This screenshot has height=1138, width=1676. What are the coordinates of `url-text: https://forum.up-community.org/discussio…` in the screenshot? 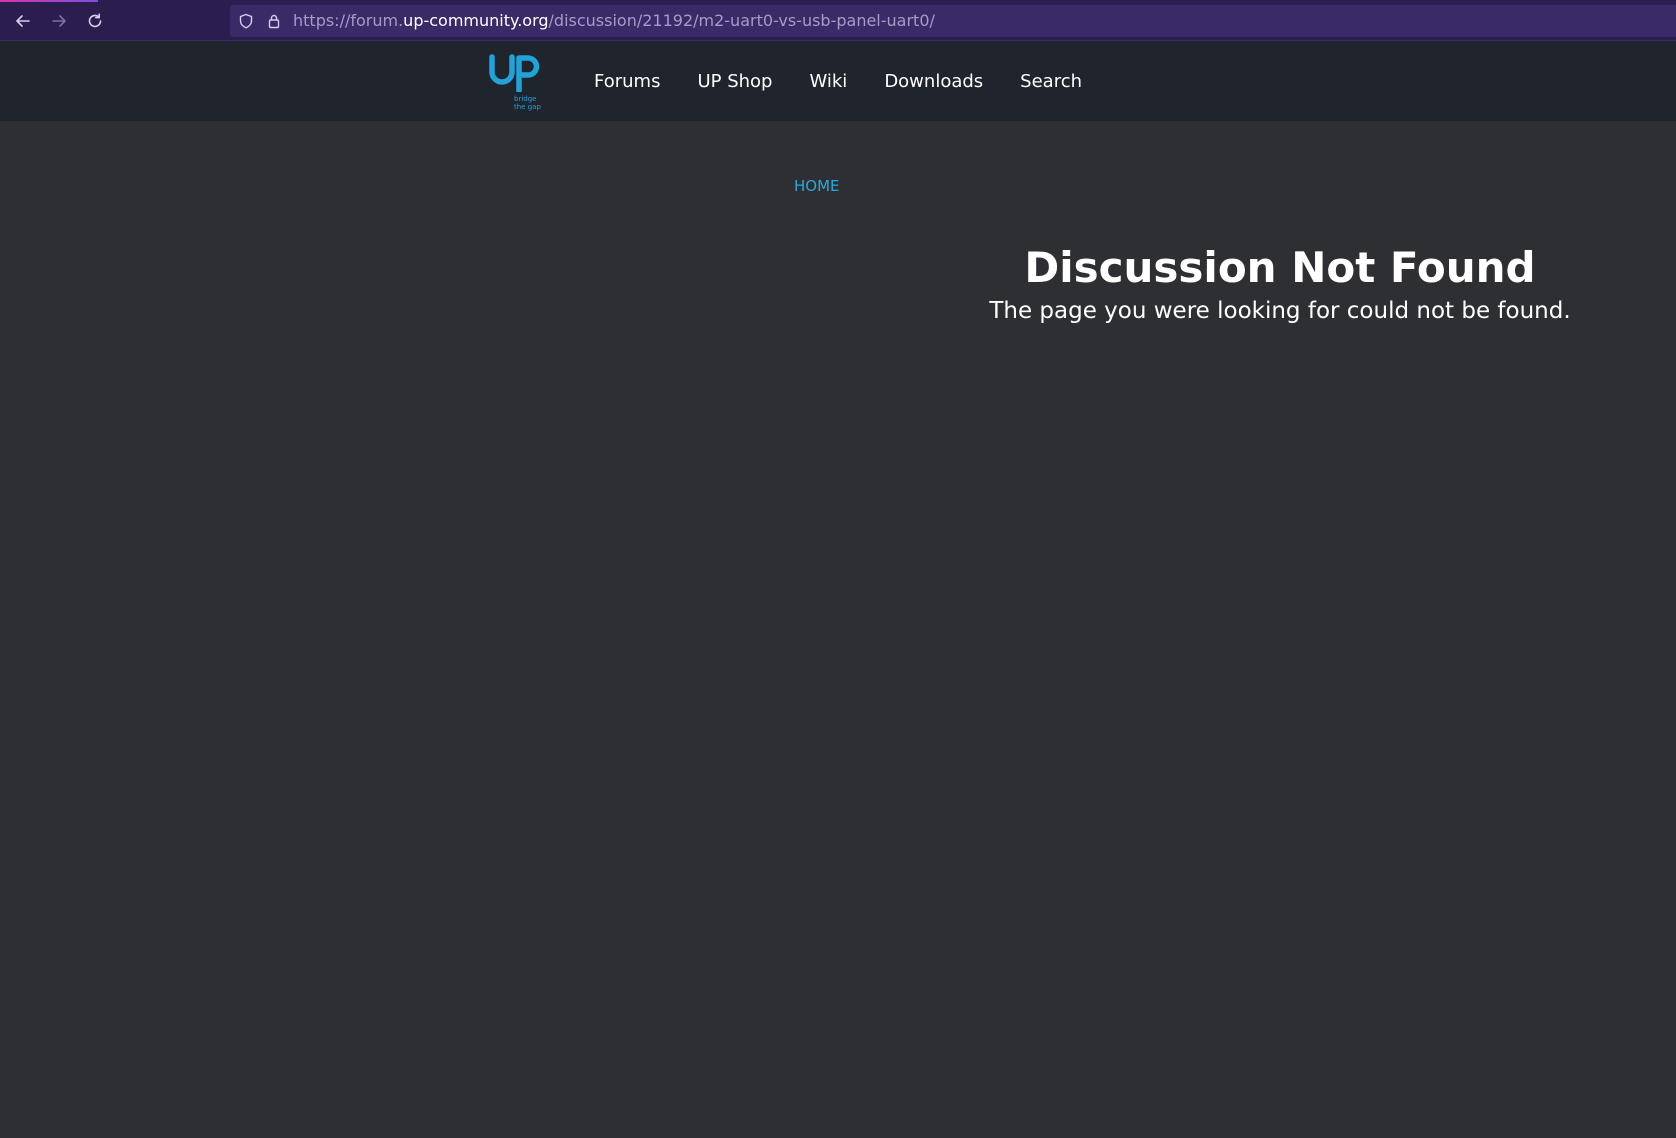 It's located at (614, 21).